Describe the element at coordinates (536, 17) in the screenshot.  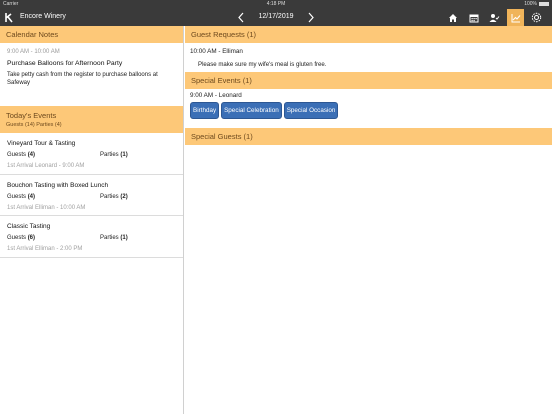
I see `settings-icon` at that location.